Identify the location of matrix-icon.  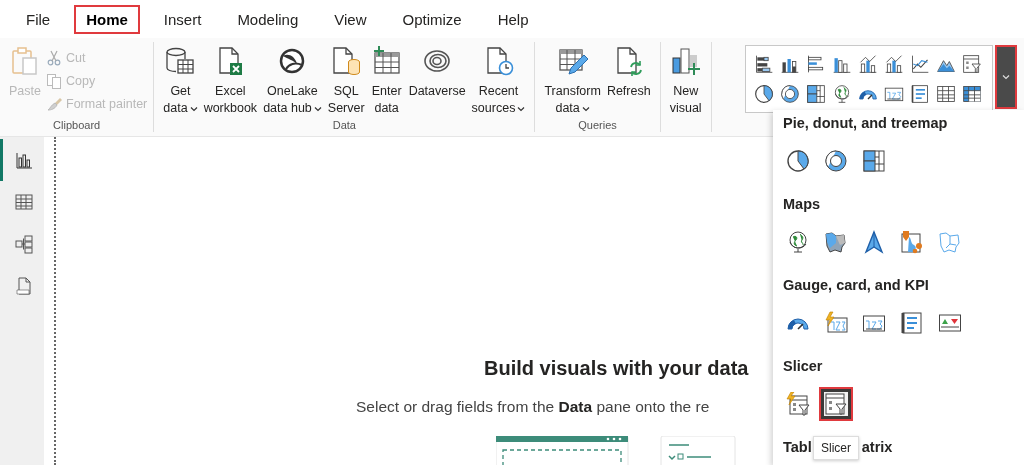
(972, 94).